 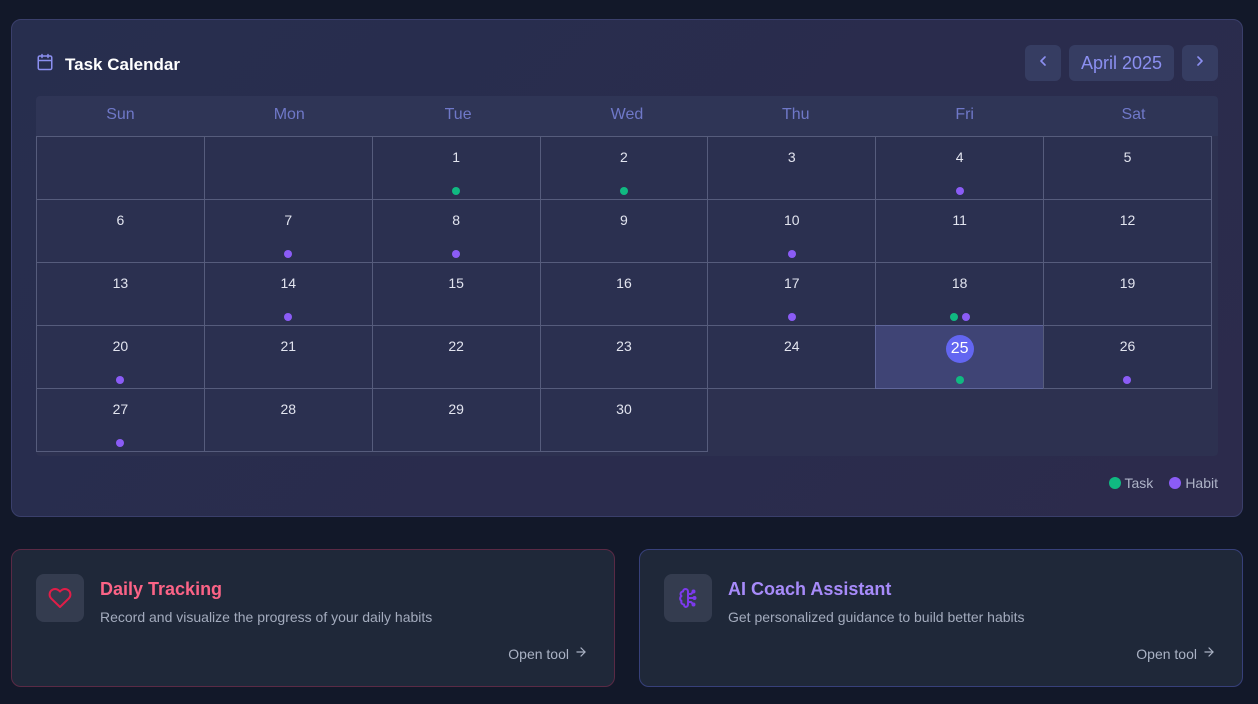 What do you see at coordinates (1127, 346) in the screenshot?
I see `day-number: 26` at bounding box center [1127, 346].